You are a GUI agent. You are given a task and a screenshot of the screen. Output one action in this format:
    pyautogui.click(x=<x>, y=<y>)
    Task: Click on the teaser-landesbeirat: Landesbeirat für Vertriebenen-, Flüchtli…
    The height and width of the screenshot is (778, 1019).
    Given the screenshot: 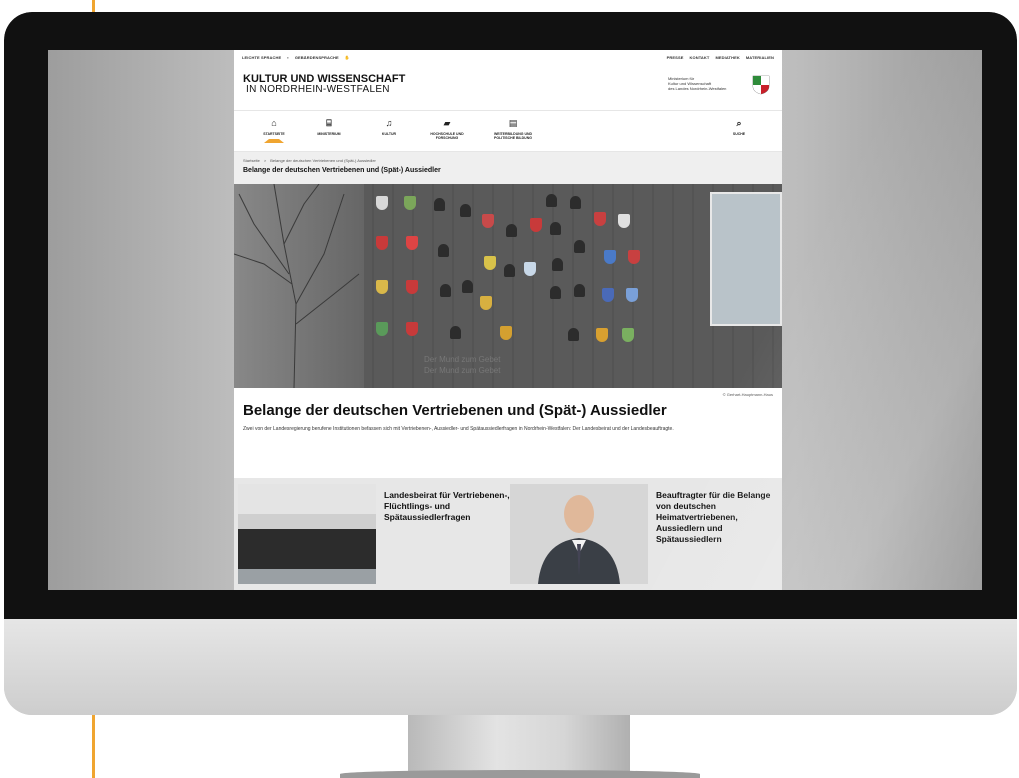 What is the action you would take?
    pyautogui.click(x=374, y=537)
    